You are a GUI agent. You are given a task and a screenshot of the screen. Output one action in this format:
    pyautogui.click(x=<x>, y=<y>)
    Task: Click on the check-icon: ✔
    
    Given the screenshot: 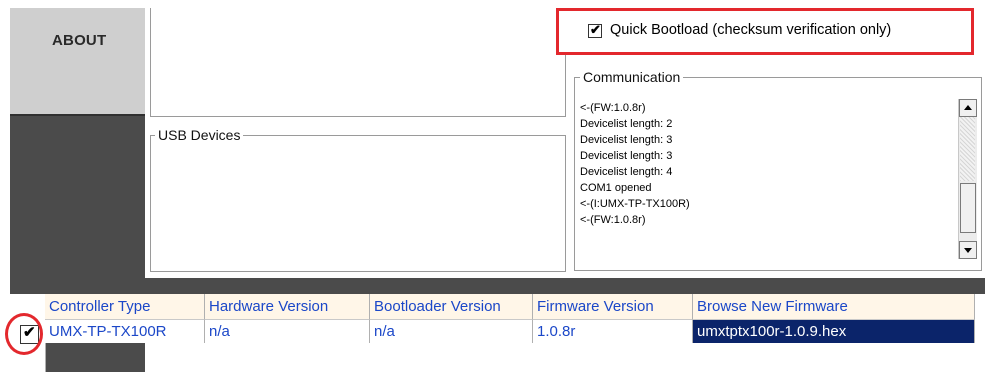 What is the action you would take?
    pyautogui.click(x=595, y=29)
    